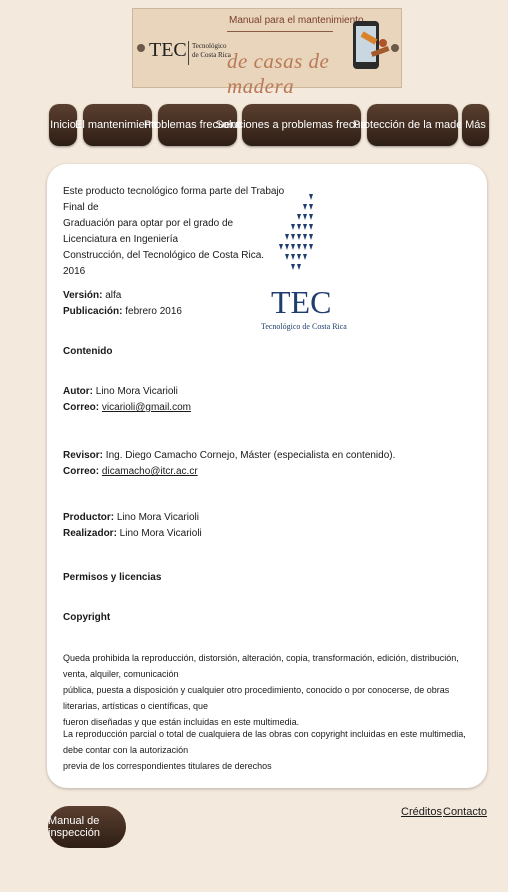 This screenshot has width=508, height=892. Describe the element at coordinates (132, 533) in the screenshot. I see `realizador-line: Realizador: Lino Mora Vicarioli` at that location.